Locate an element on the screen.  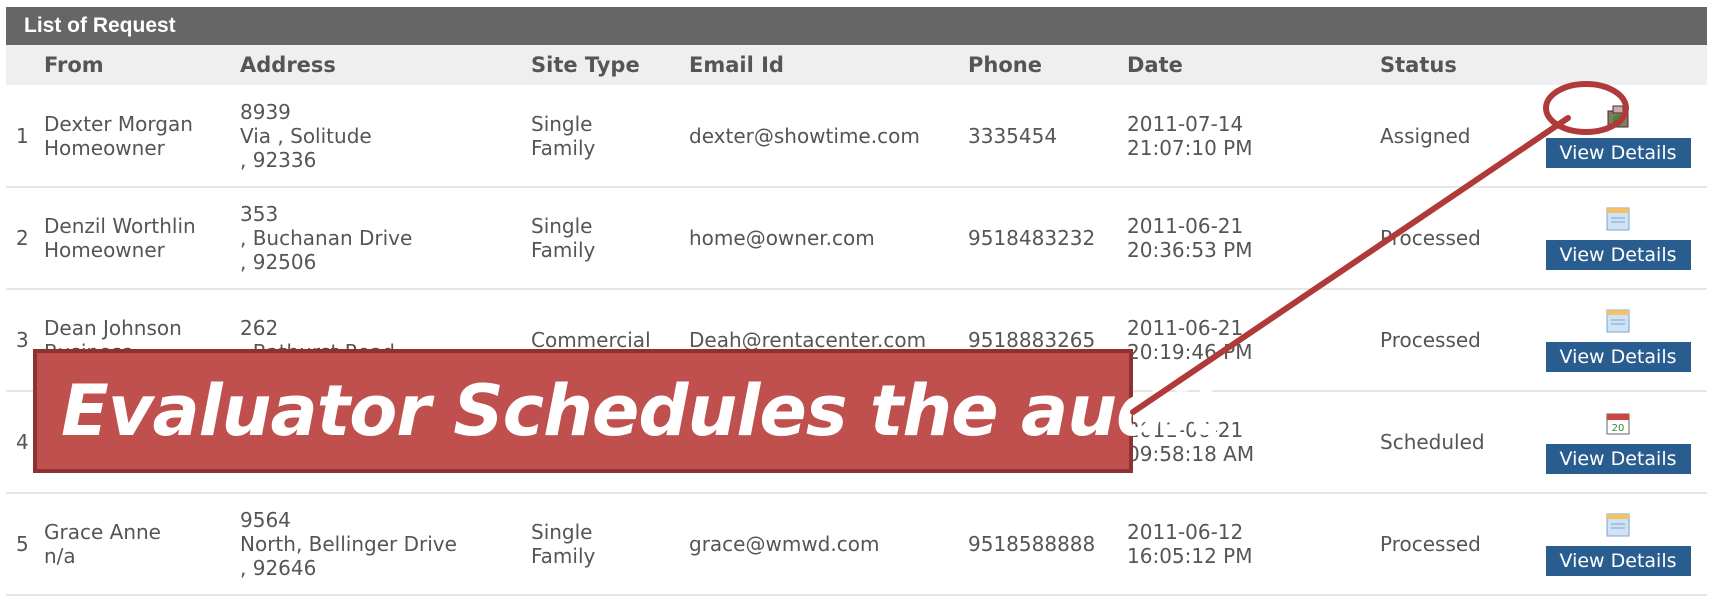
cell-address: 8939 Via , Solitude, 92336 is located at coordinates (385, 136).